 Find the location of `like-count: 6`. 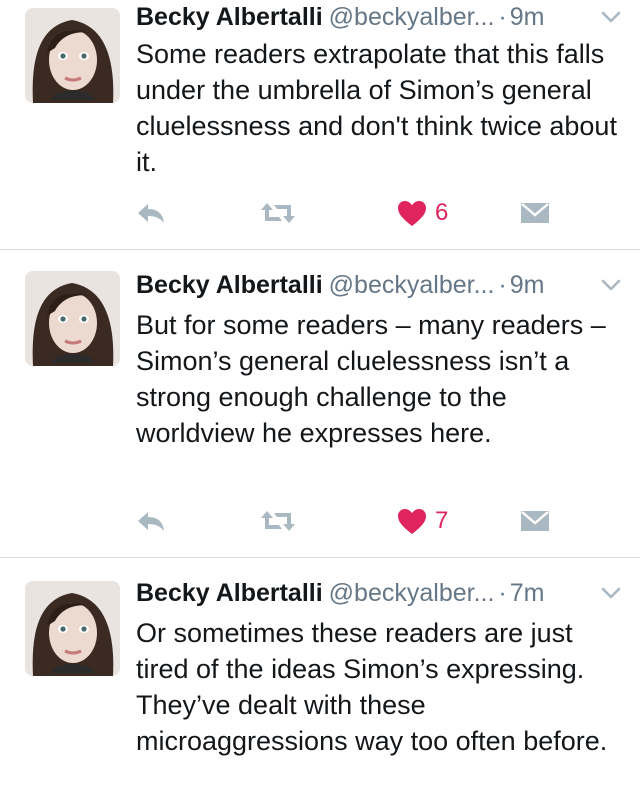

like-count: 6 is located at coordinates (442, 212).